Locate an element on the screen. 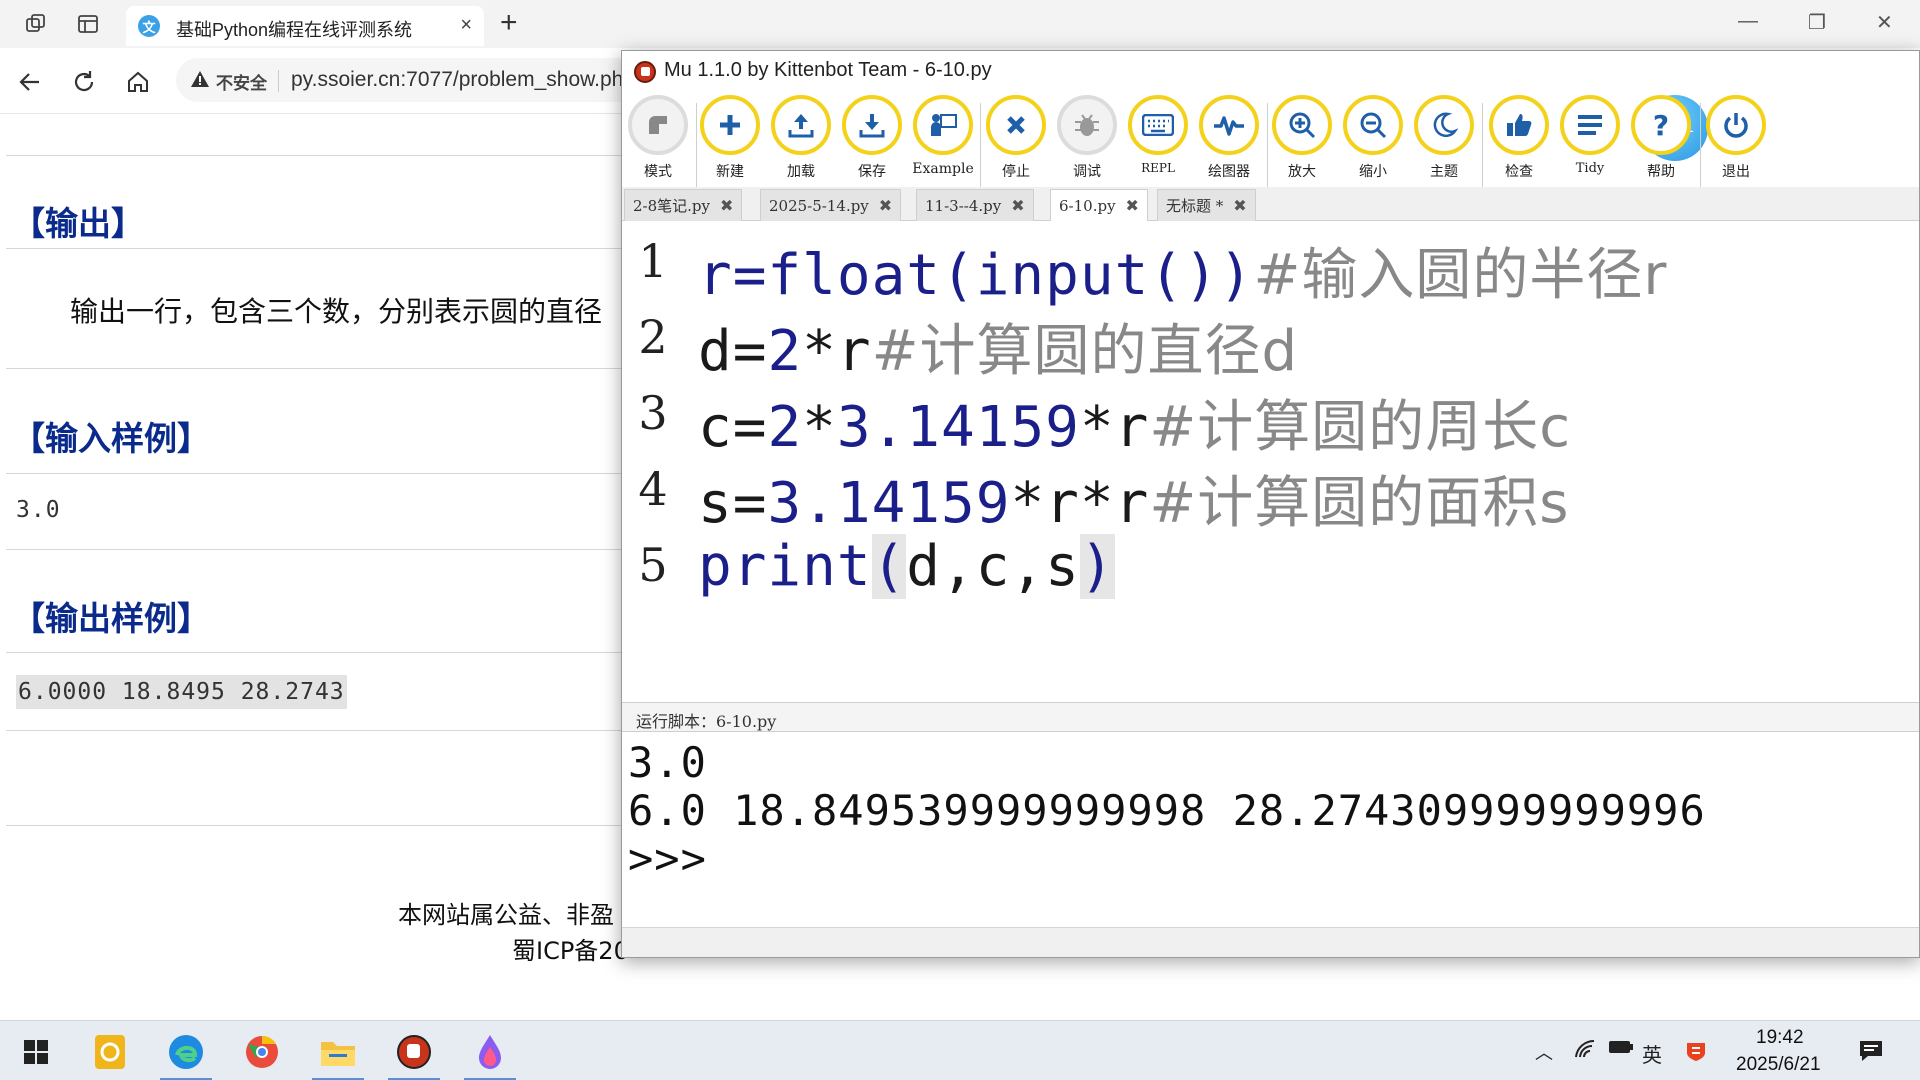 Image resolution: width=1920 pixels, height=1080 pixels. taskbar-browser-icon is located at coordinates (262, 1052).